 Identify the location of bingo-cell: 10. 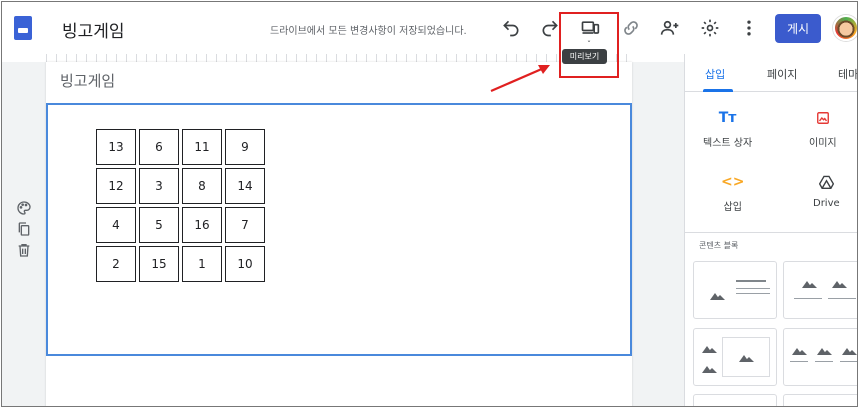
(245, 264).